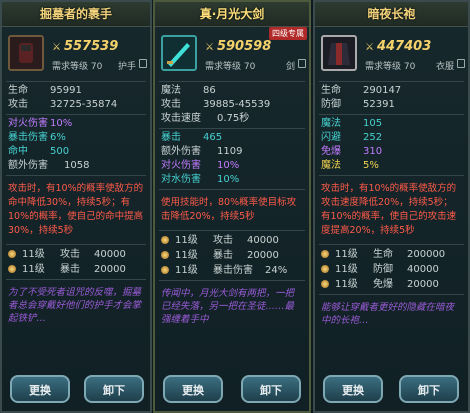 This screenshot has height=413, width=470. What do you see at coordinates (76, 14) in the screenshot?
I see `item-title: 掘墓者的裹手` at bounding box center [76, 14].